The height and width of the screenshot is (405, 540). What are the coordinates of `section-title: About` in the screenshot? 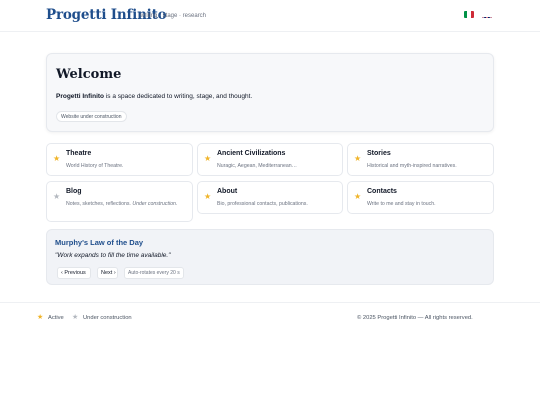 It's located at (227, 191).